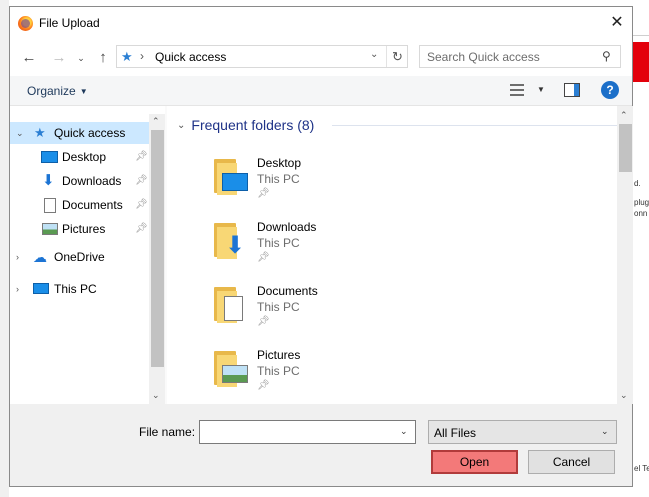 The width and height of the screenshot is (649, 497). I want to click on close-icon: ✕, so click(617, 23).